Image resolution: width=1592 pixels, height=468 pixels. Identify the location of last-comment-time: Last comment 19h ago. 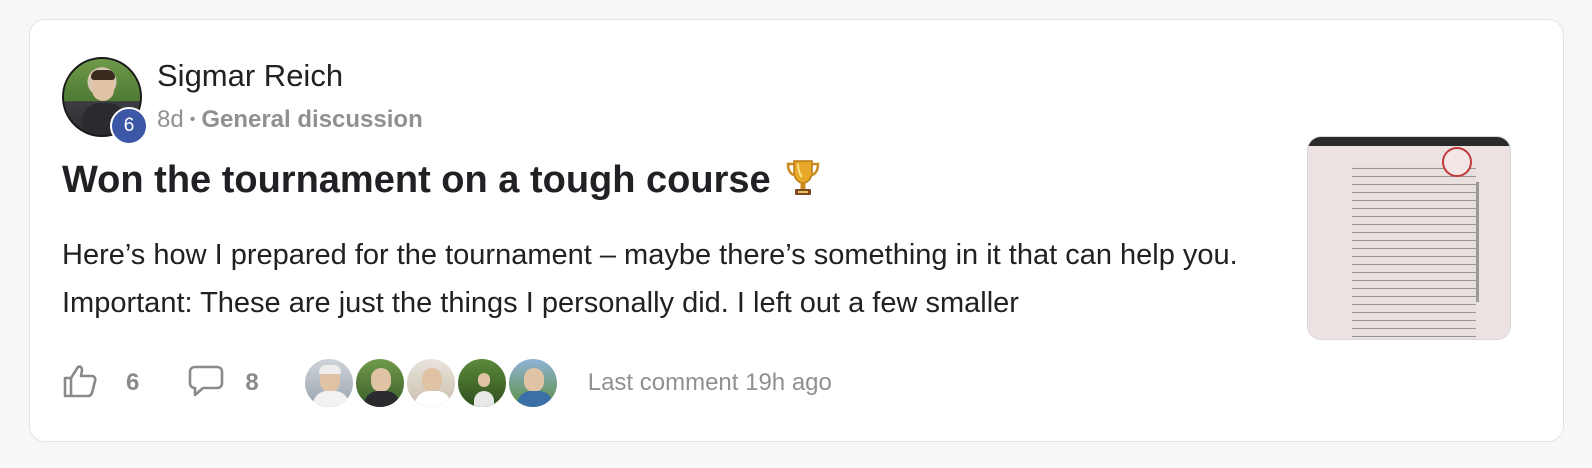
(709, 382).